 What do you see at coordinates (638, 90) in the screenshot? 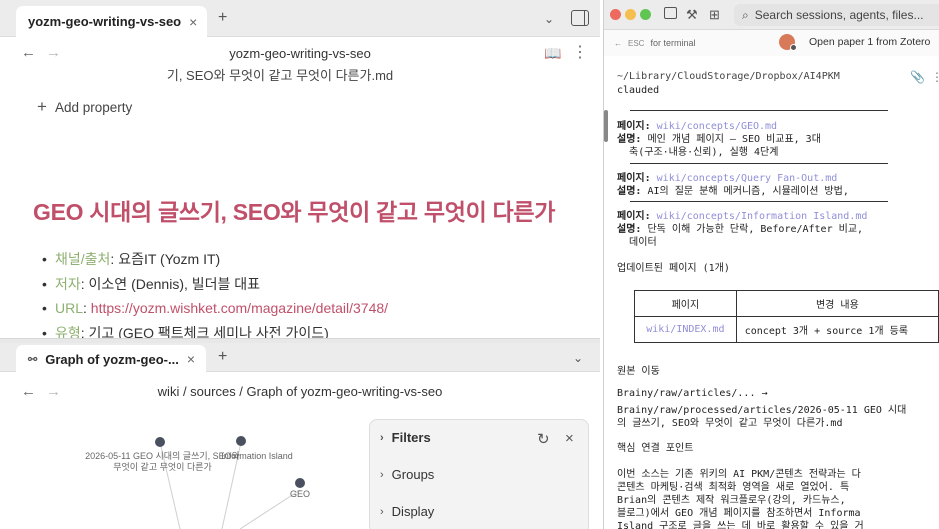
I see `command-line: clauded` at bounding box center [638, 90].